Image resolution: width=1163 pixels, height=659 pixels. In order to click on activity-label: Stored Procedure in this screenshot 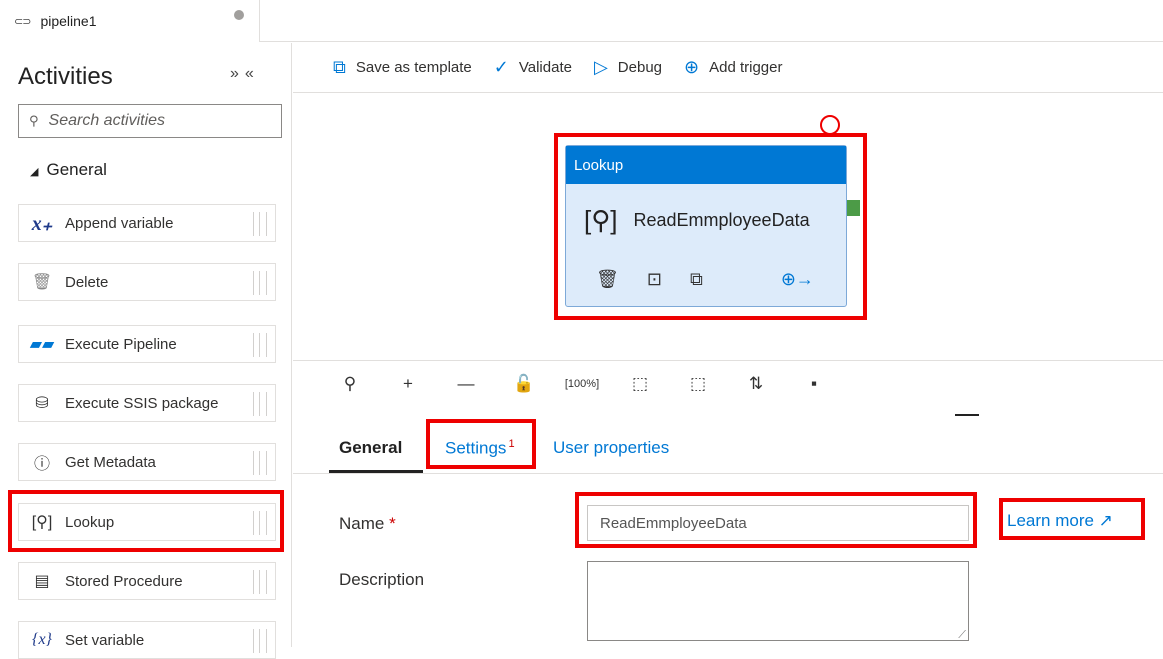, I will do `click(124, 581)`.